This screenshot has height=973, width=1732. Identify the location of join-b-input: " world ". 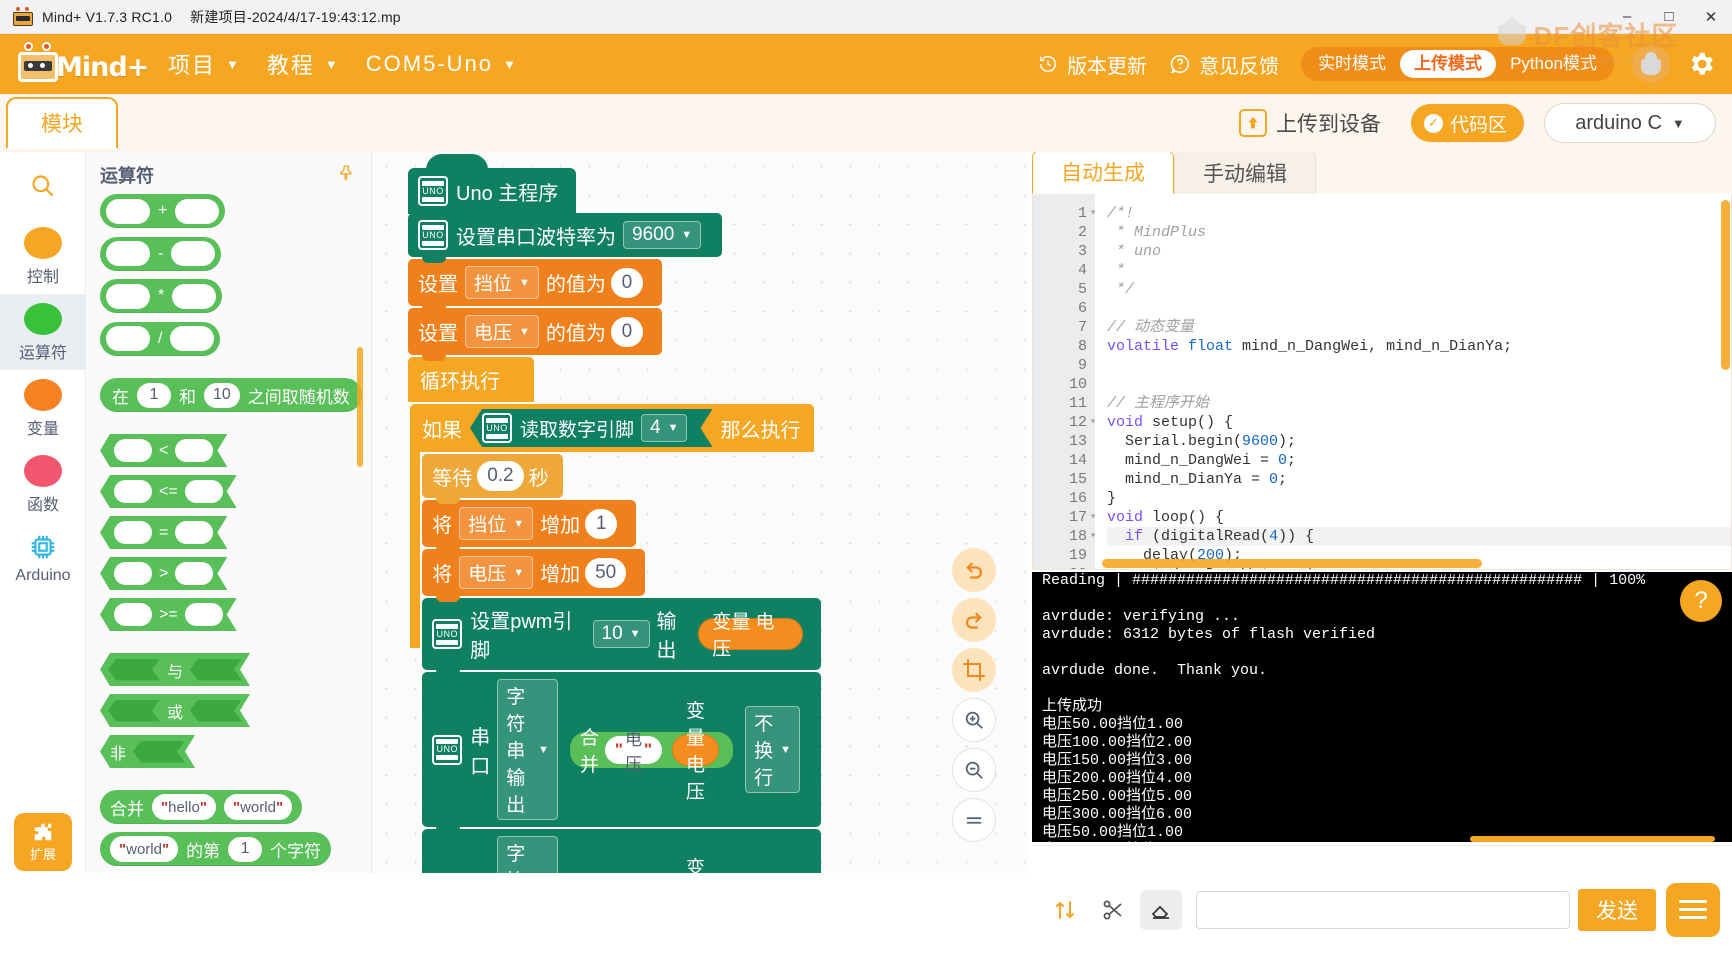
(258, 807).